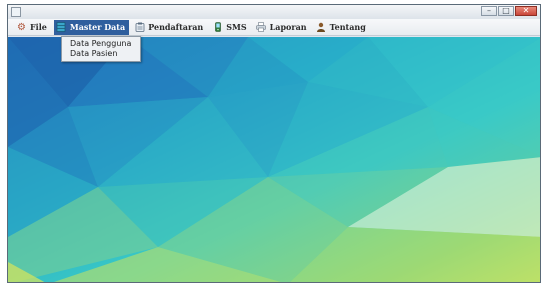 The image size is (548, 289). I want to click on gear-icon: ⚙, so click(21, 27).